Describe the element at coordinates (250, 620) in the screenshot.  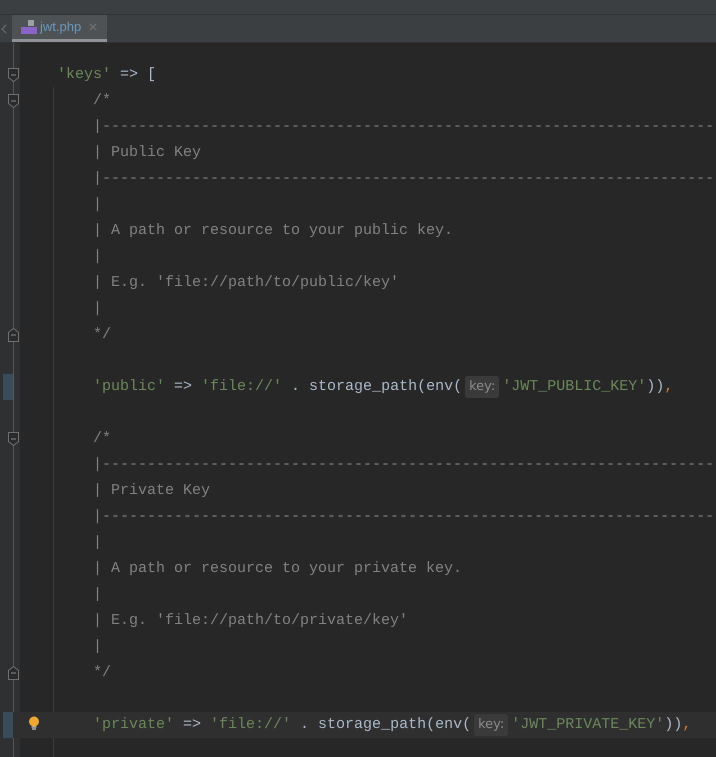
I see `code-comment: | E.g. 'file://path/to/private/key'` at that location.